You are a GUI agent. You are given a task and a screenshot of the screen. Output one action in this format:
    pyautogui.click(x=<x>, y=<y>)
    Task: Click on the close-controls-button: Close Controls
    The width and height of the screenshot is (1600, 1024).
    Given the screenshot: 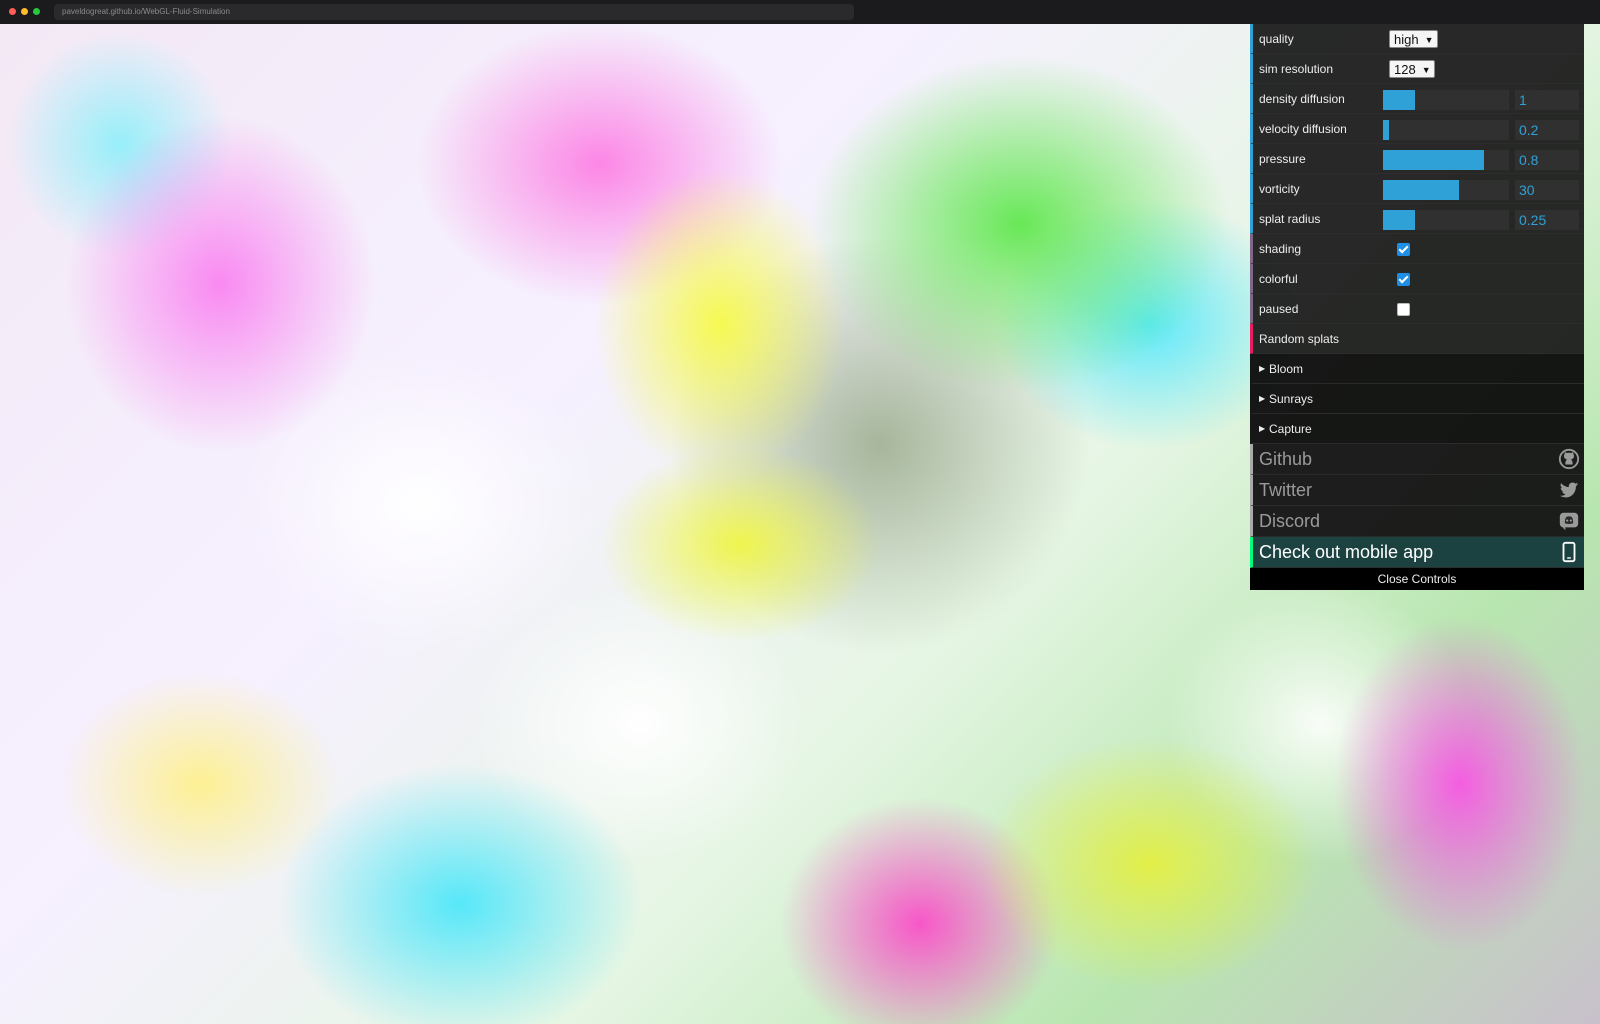 What is the action you would take?
    pyautogui.click(x=1417, y=579)
    